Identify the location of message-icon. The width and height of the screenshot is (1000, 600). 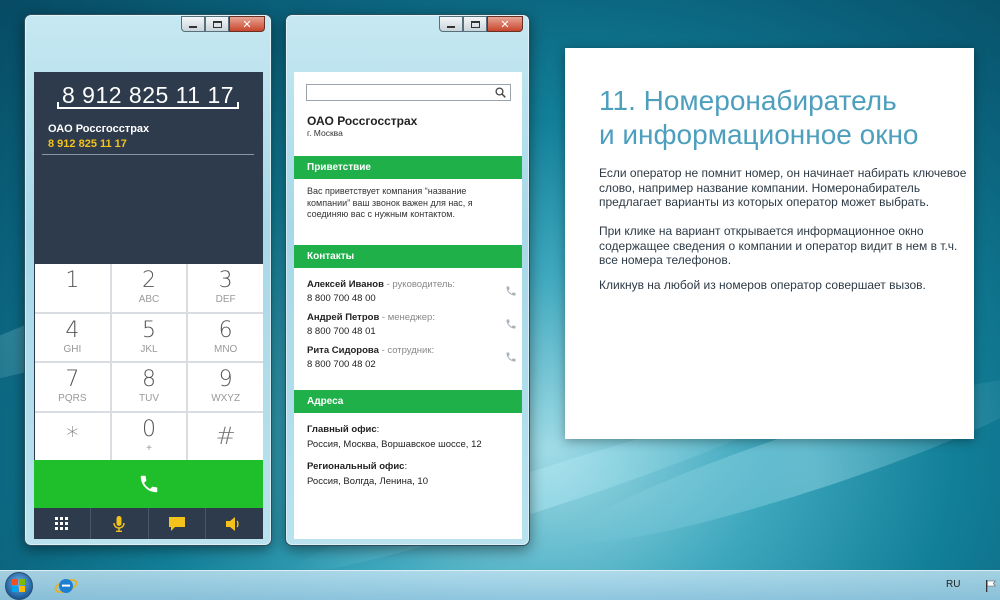
(176, 523).